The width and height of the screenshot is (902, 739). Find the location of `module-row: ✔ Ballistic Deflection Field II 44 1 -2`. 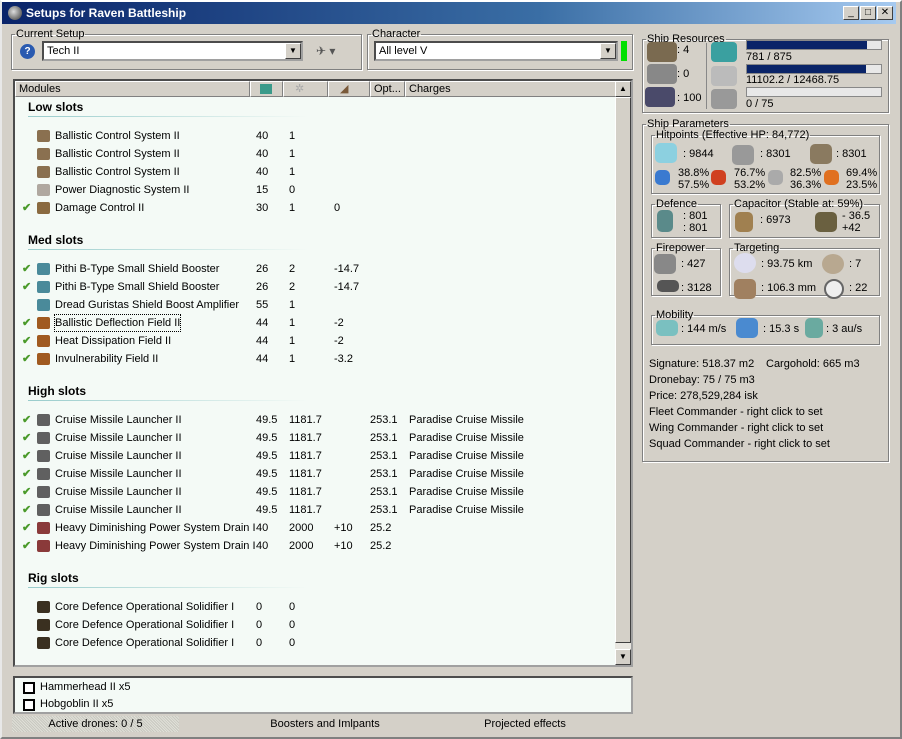

module-row: ✔ Ballistic Deflection Field II 44 1 -2 is located at coordinates (315, 323).